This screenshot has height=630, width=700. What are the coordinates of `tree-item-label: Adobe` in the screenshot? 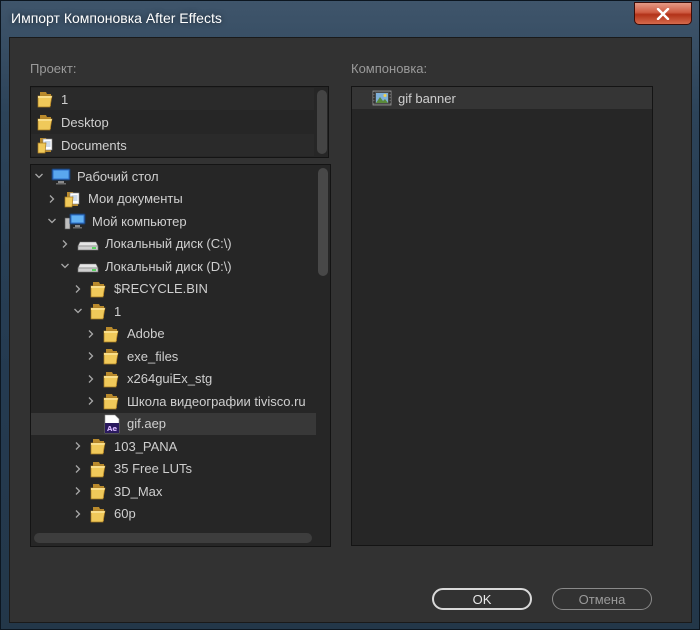 It's located at (146, 333).